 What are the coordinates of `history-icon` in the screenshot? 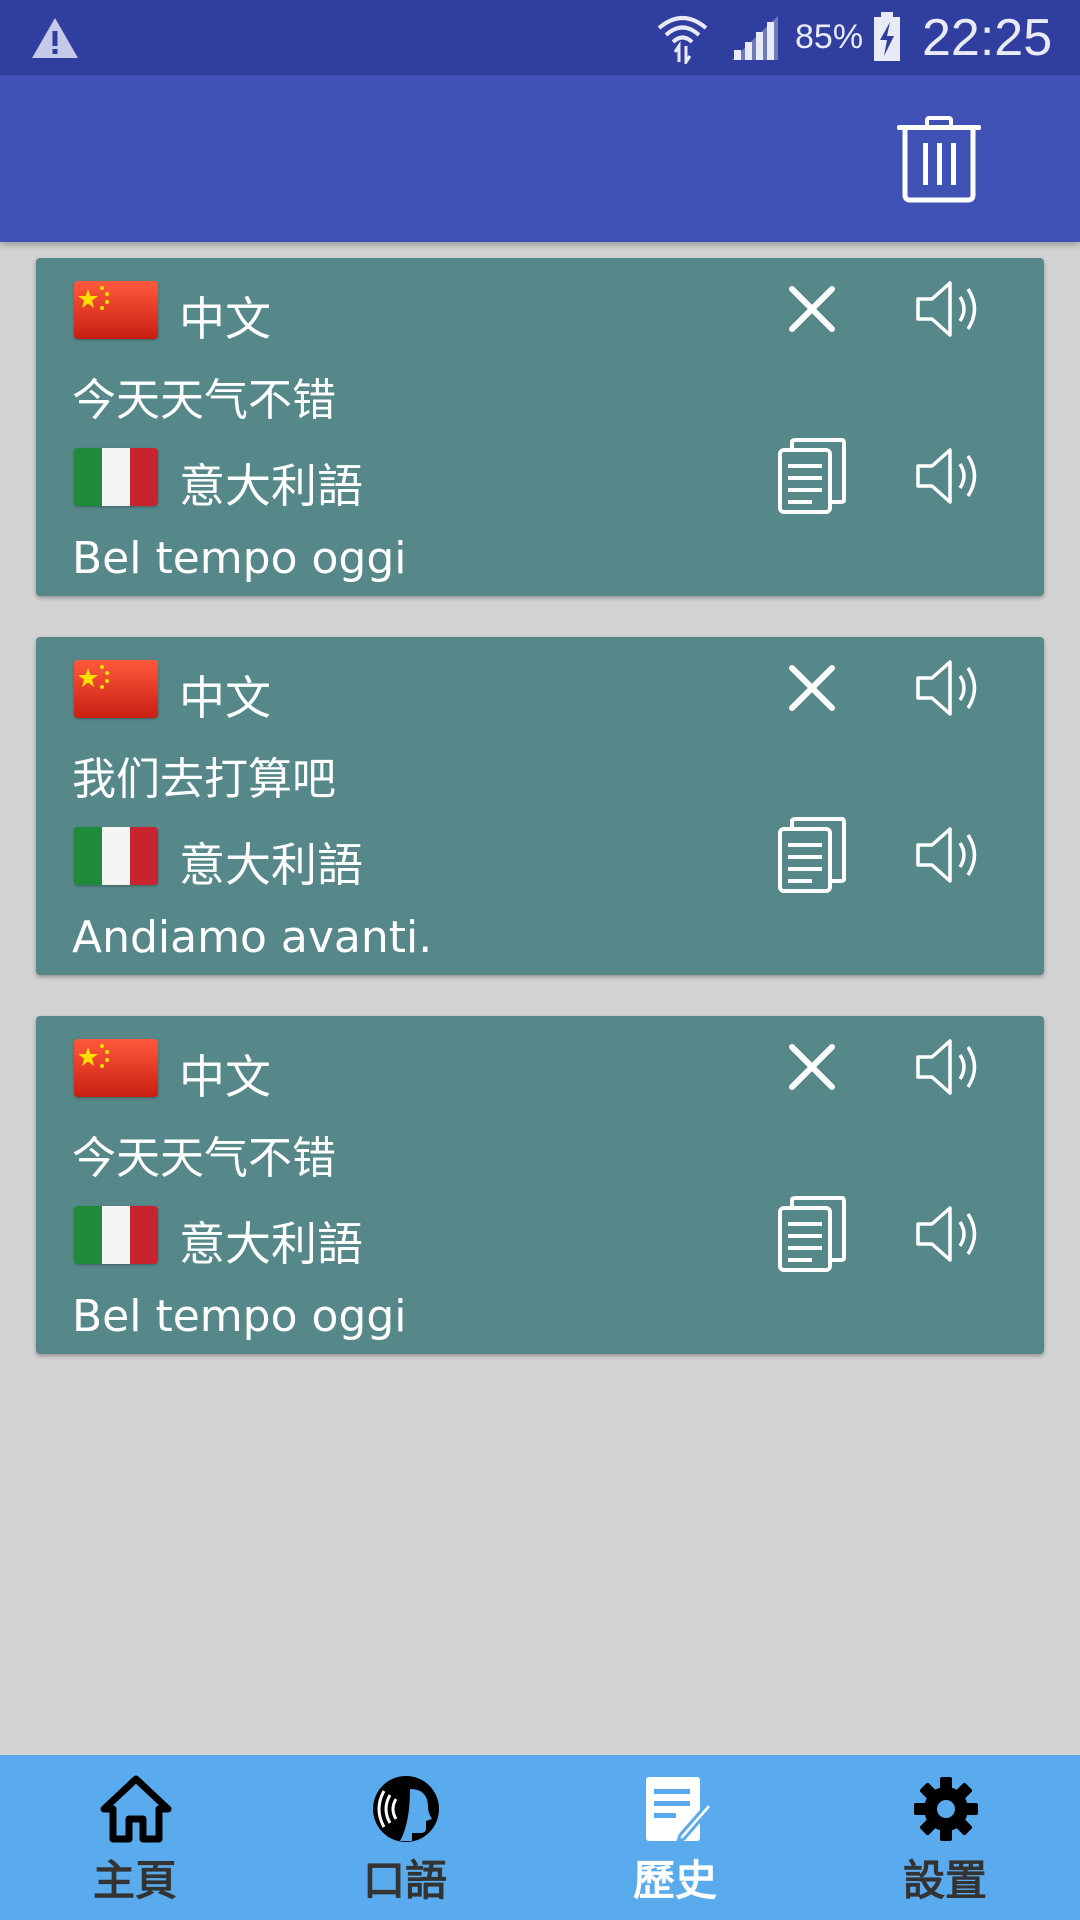 It's located at (679, 1810).